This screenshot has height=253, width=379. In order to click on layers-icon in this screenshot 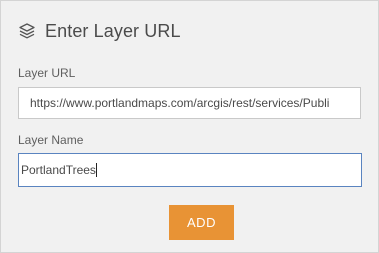, I will do `click(27, 31)`.